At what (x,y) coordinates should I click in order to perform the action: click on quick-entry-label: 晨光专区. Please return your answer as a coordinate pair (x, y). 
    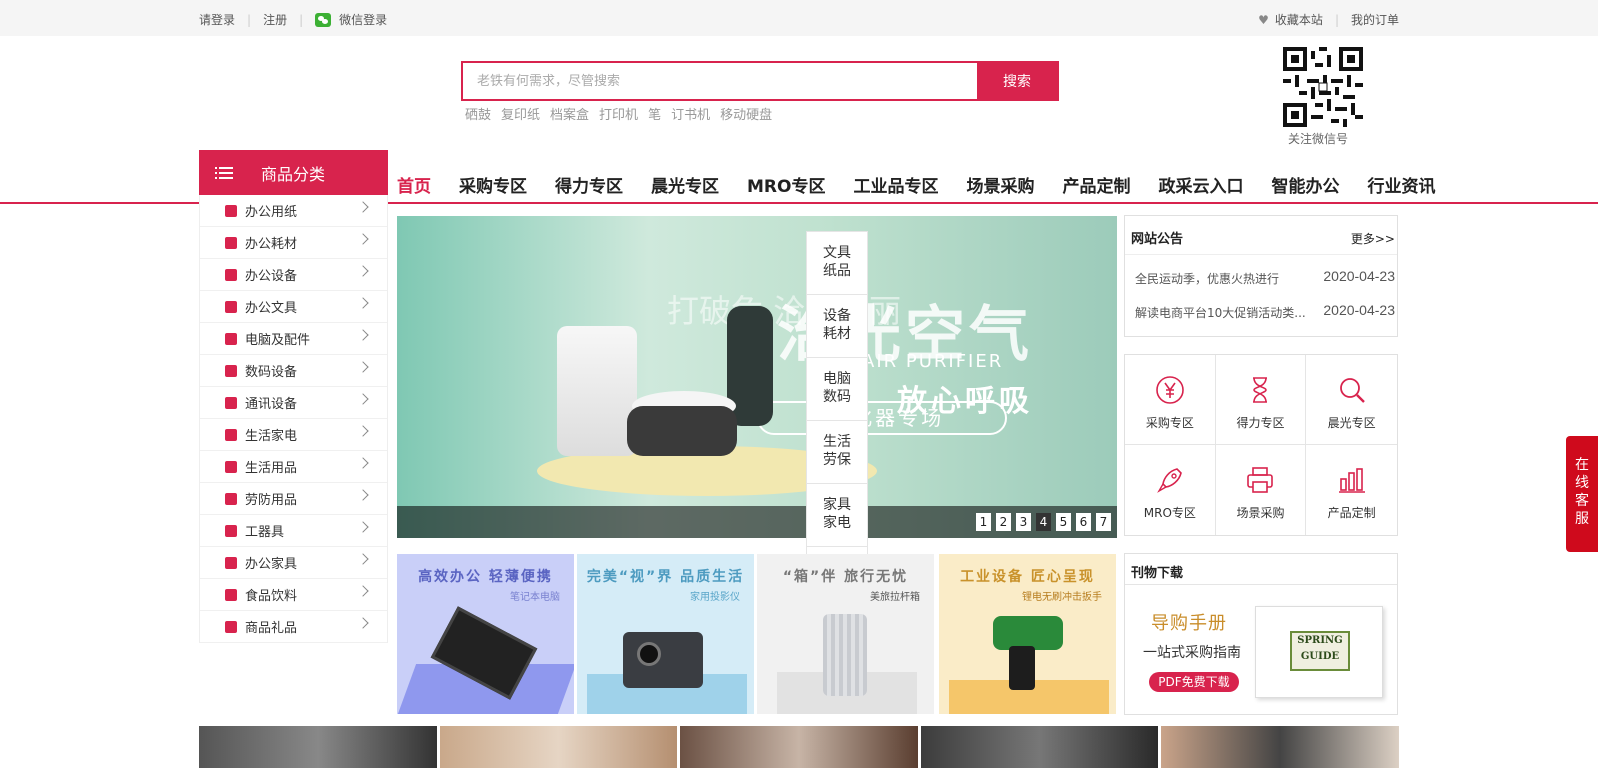
    Looking at the image, I should click on (1351, 423).